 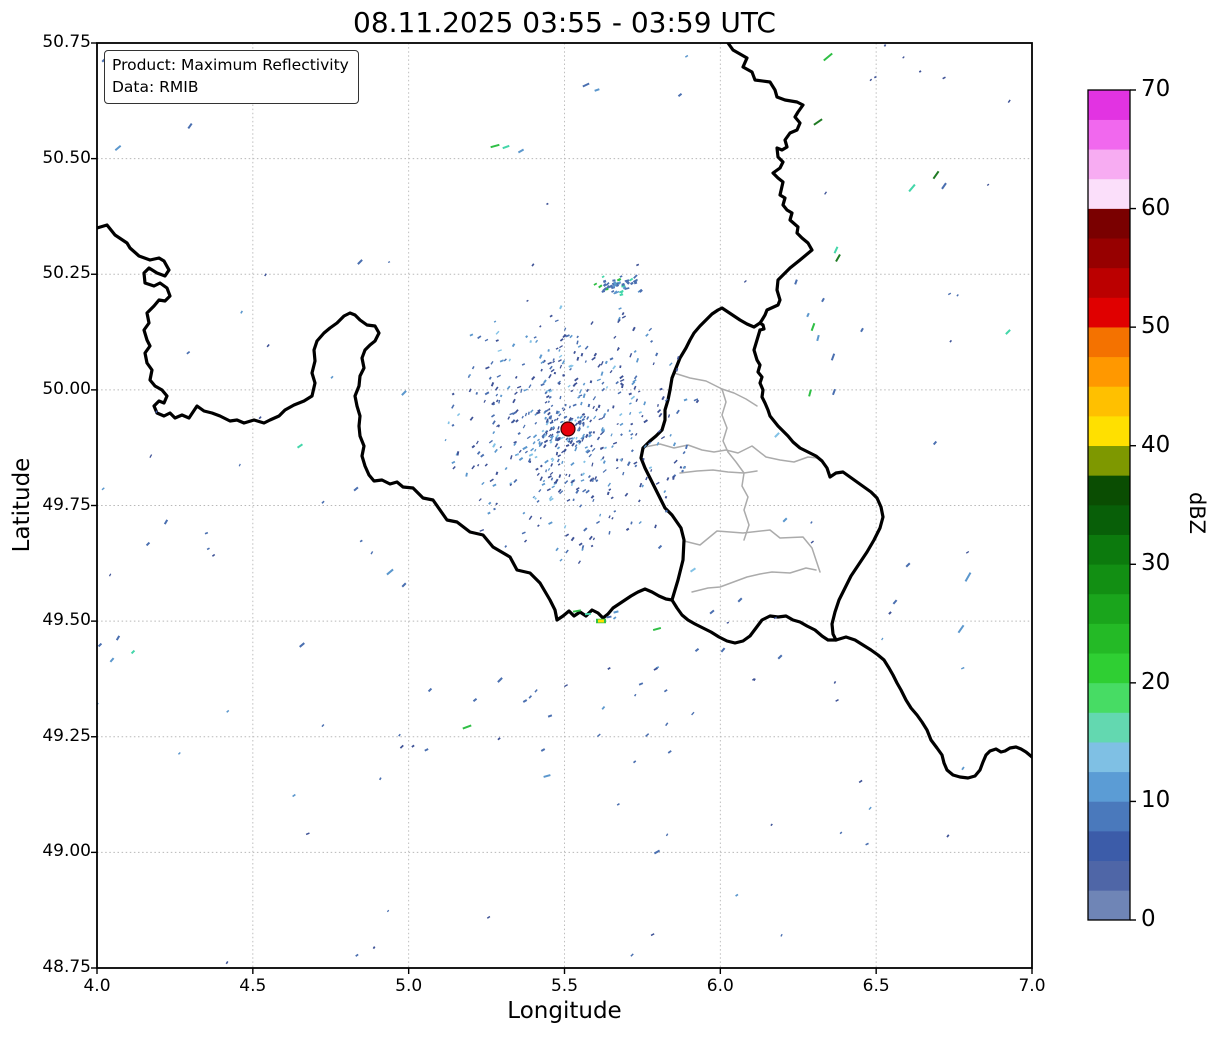 What do you see at coordinates (1156, 444) in the screenshot?
I see `colorbar-tick-label: 40` at bounding box center [1156, 444].